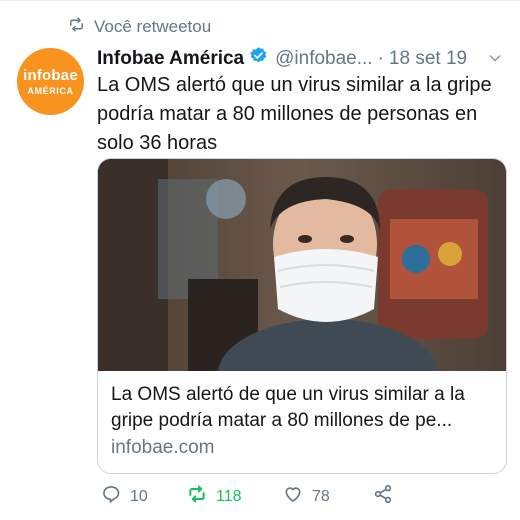 This screenshot has height=520, width=520. I want to click on share-button, so click(383, 496).